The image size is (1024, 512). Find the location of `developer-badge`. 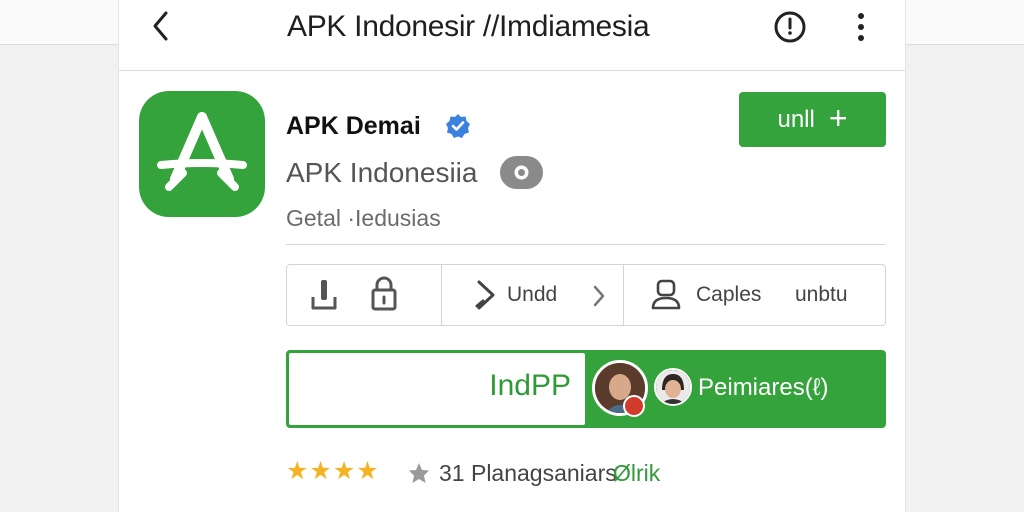

developer-badge is located at coordinates (521, 172).